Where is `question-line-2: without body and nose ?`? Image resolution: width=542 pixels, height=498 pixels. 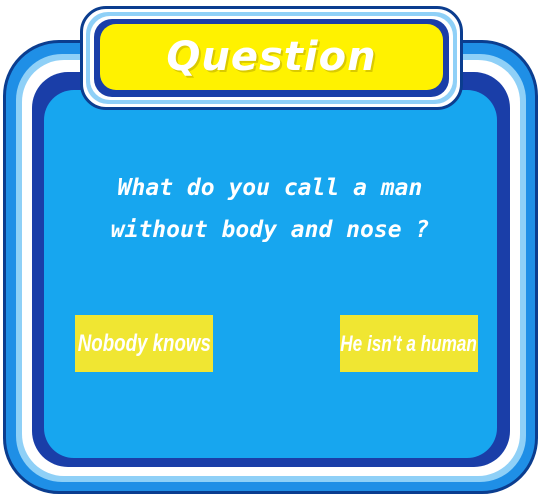
question-line-2: without body and nose ? is located at coordinates (270, 230).